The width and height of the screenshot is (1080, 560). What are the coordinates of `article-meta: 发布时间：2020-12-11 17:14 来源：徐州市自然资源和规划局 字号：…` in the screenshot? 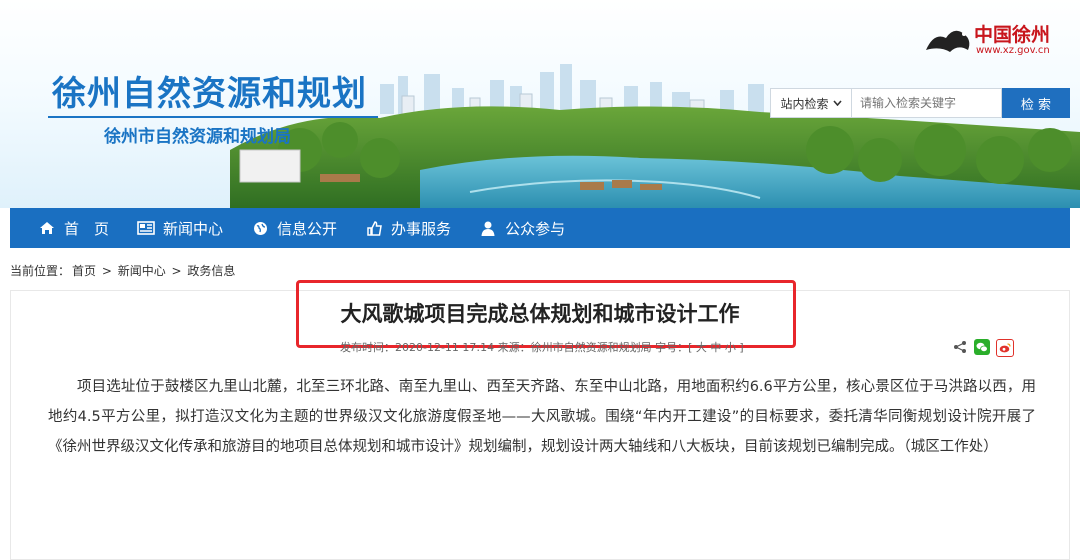 It's located at (542, 347).